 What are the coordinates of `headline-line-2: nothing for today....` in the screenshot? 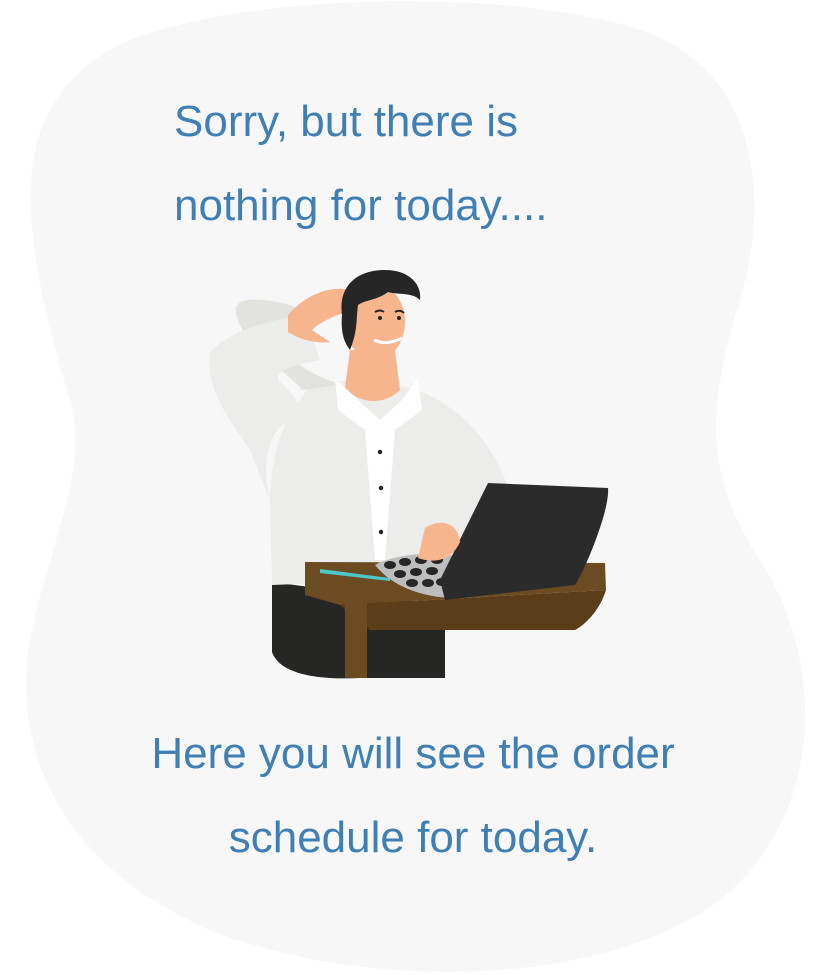 It's located at (361, 205).